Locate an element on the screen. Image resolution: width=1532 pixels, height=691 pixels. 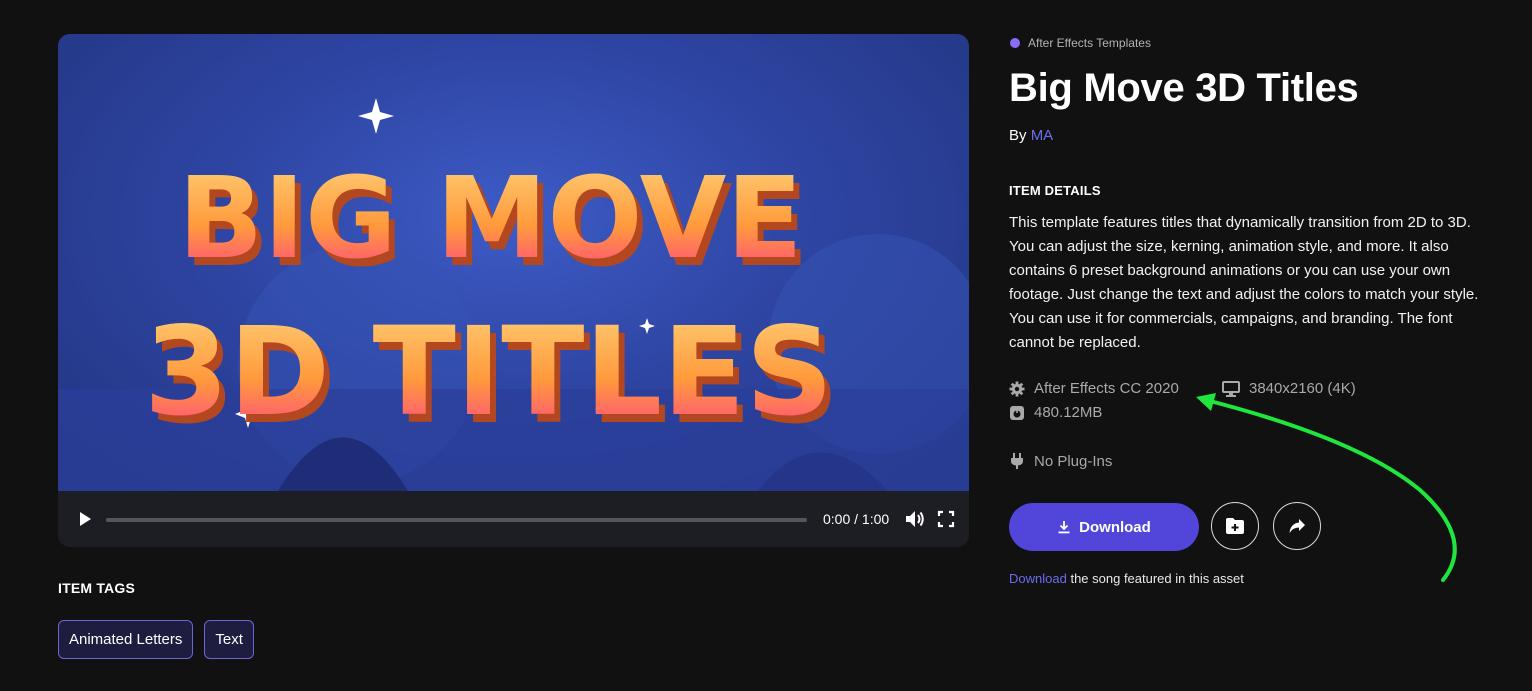
spec-software-label: After Effects CC 2020 is located at coordinates (1106, 388).